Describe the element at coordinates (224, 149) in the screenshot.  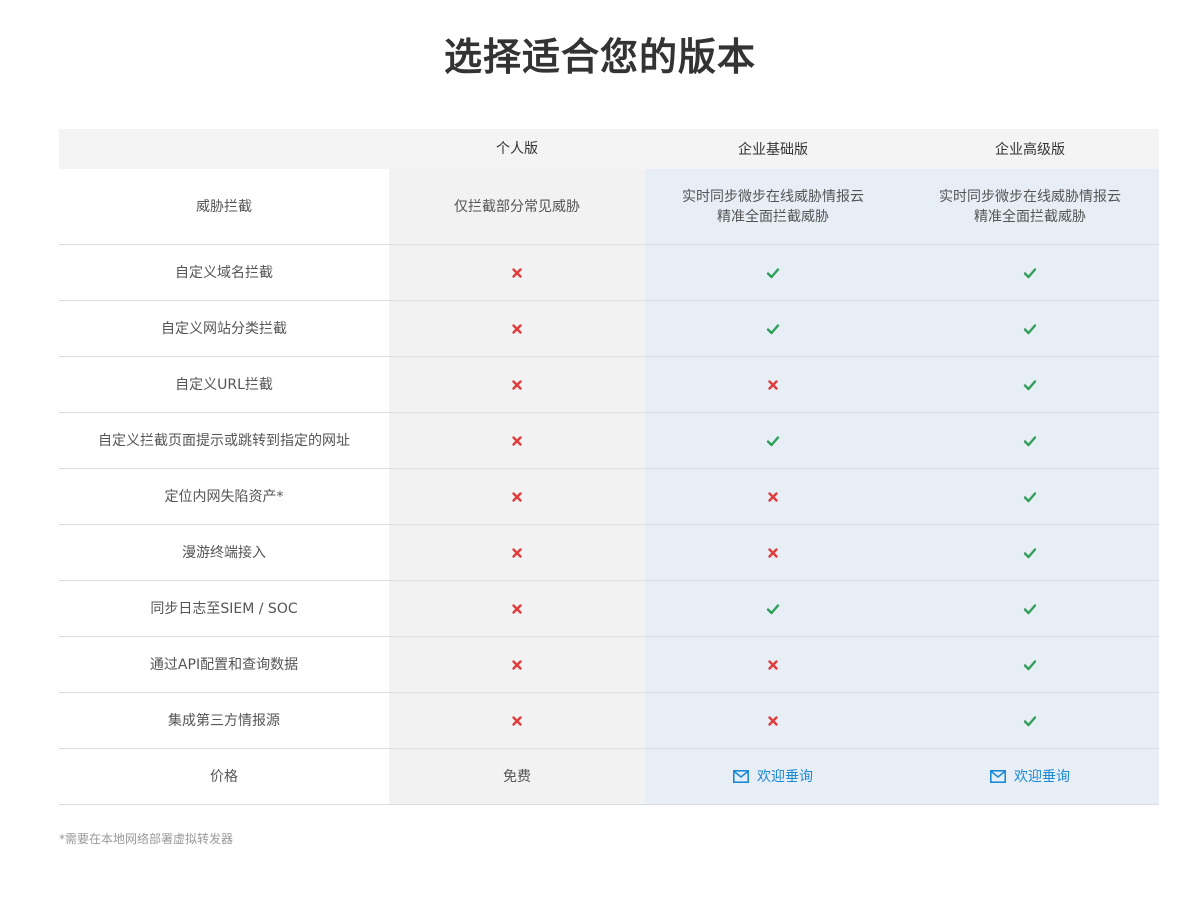
I see `header-feature` at that location.